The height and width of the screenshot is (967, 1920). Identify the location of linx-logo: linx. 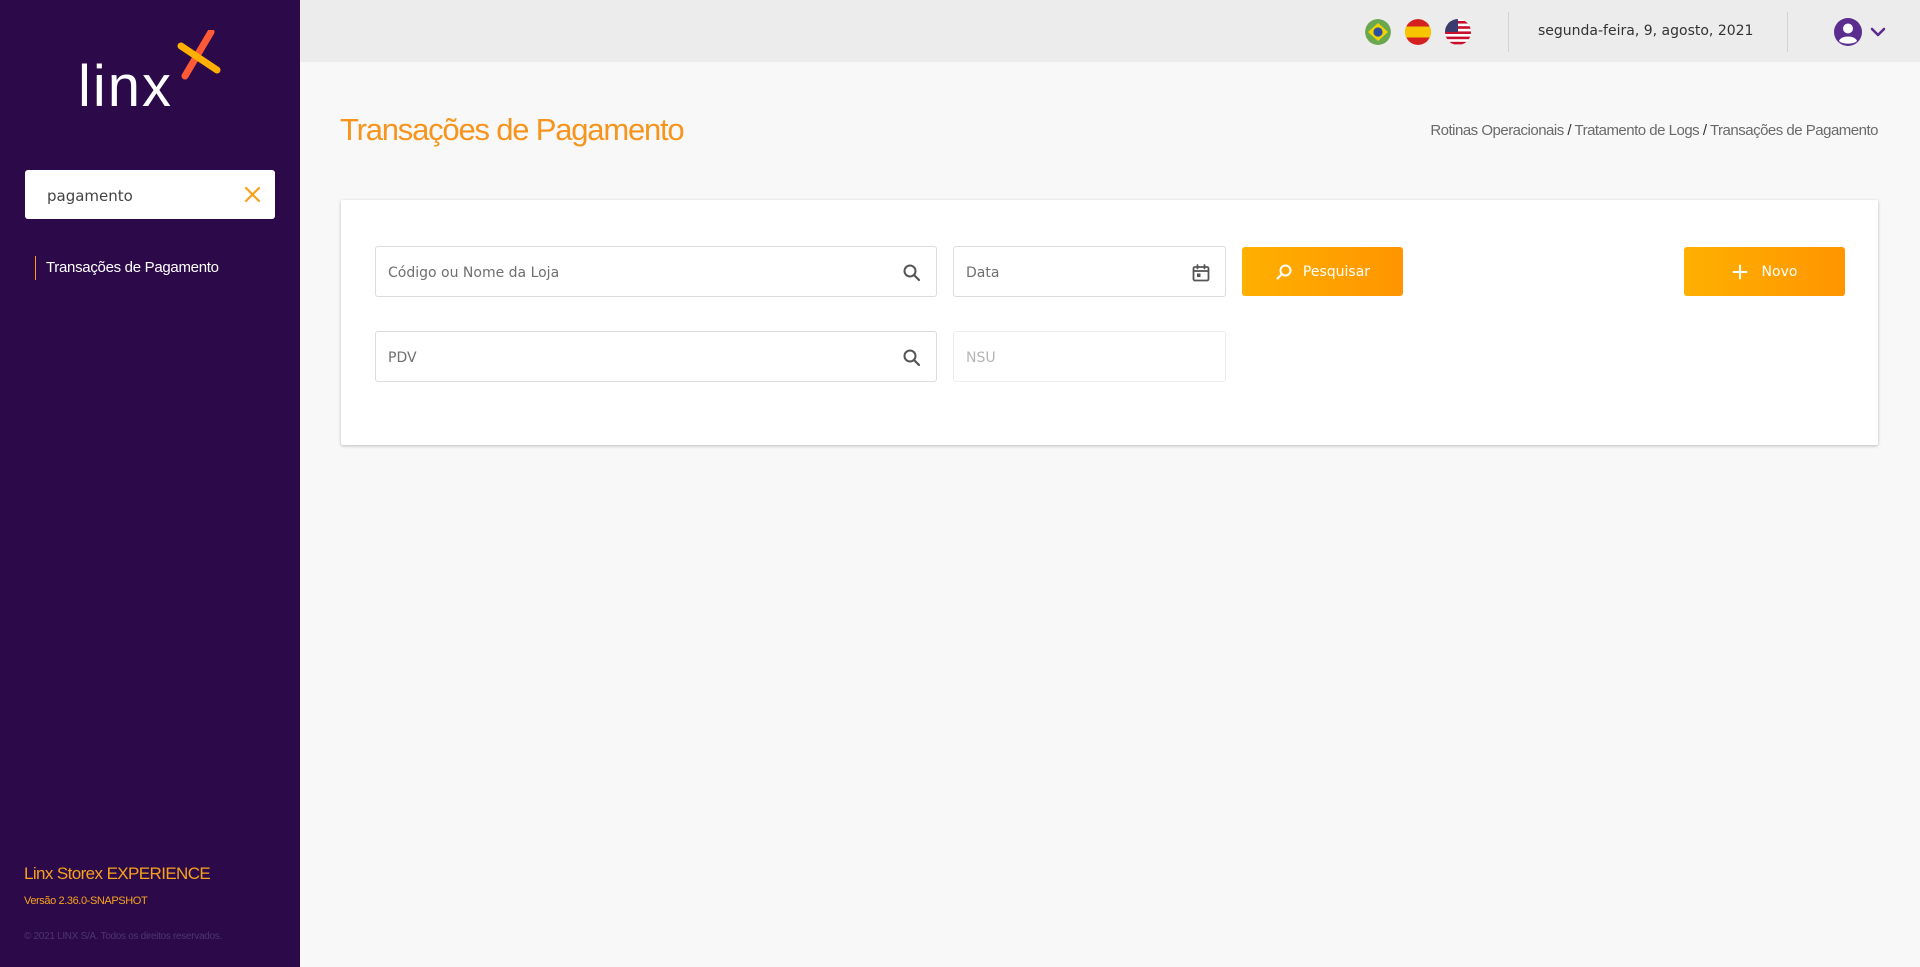
(153, 75).